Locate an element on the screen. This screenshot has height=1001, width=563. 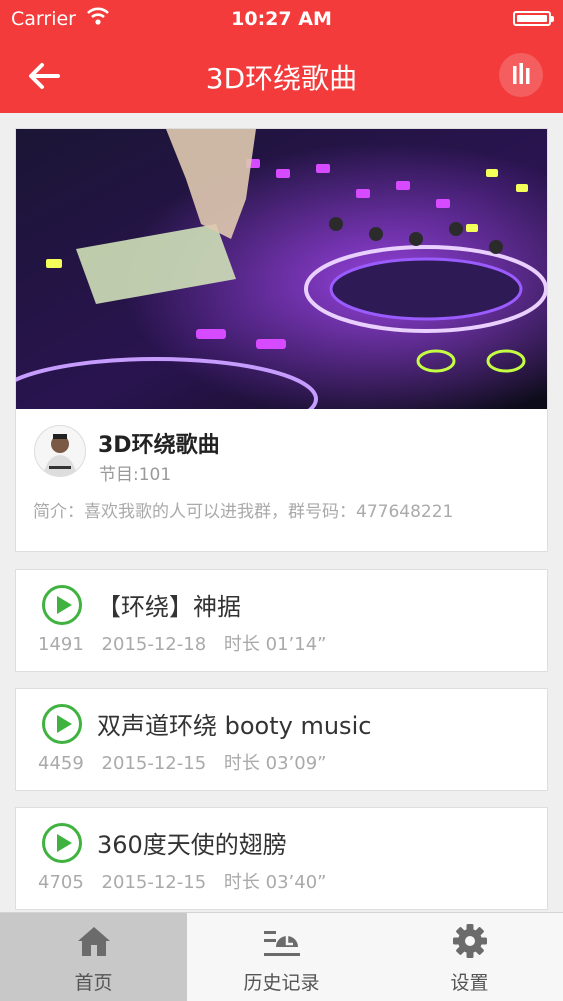
track-meta: 4459 2015-12-15 时长 03’09” is located at coordinates (188, 762).